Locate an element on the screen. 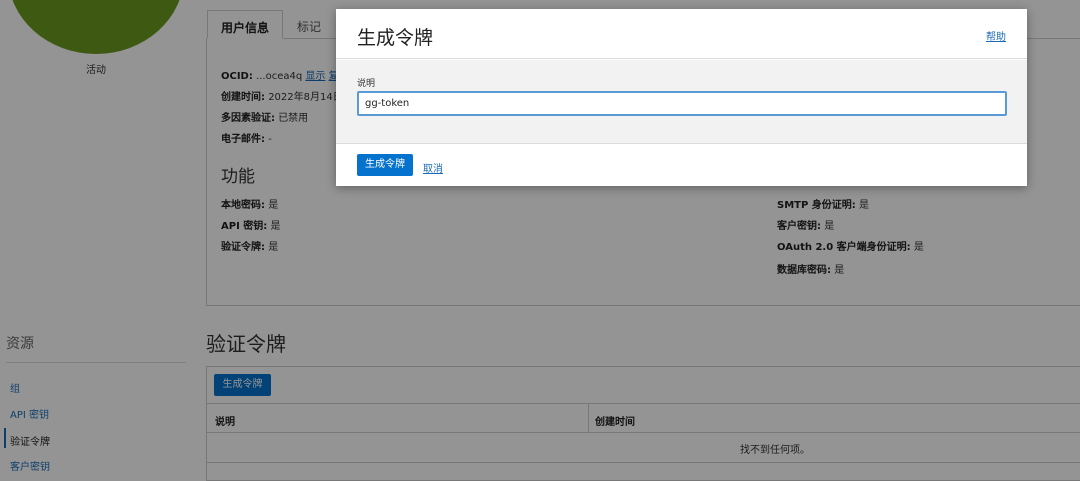  dialog-header: 生成令牌 帮助 is located at coordinates (681, 34).